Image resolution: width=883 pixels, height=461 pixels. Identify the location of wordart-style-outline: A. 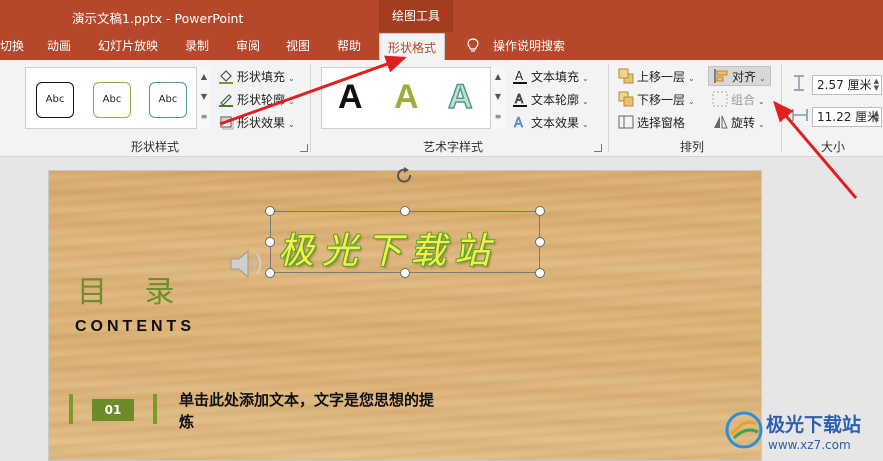
(460, 97).